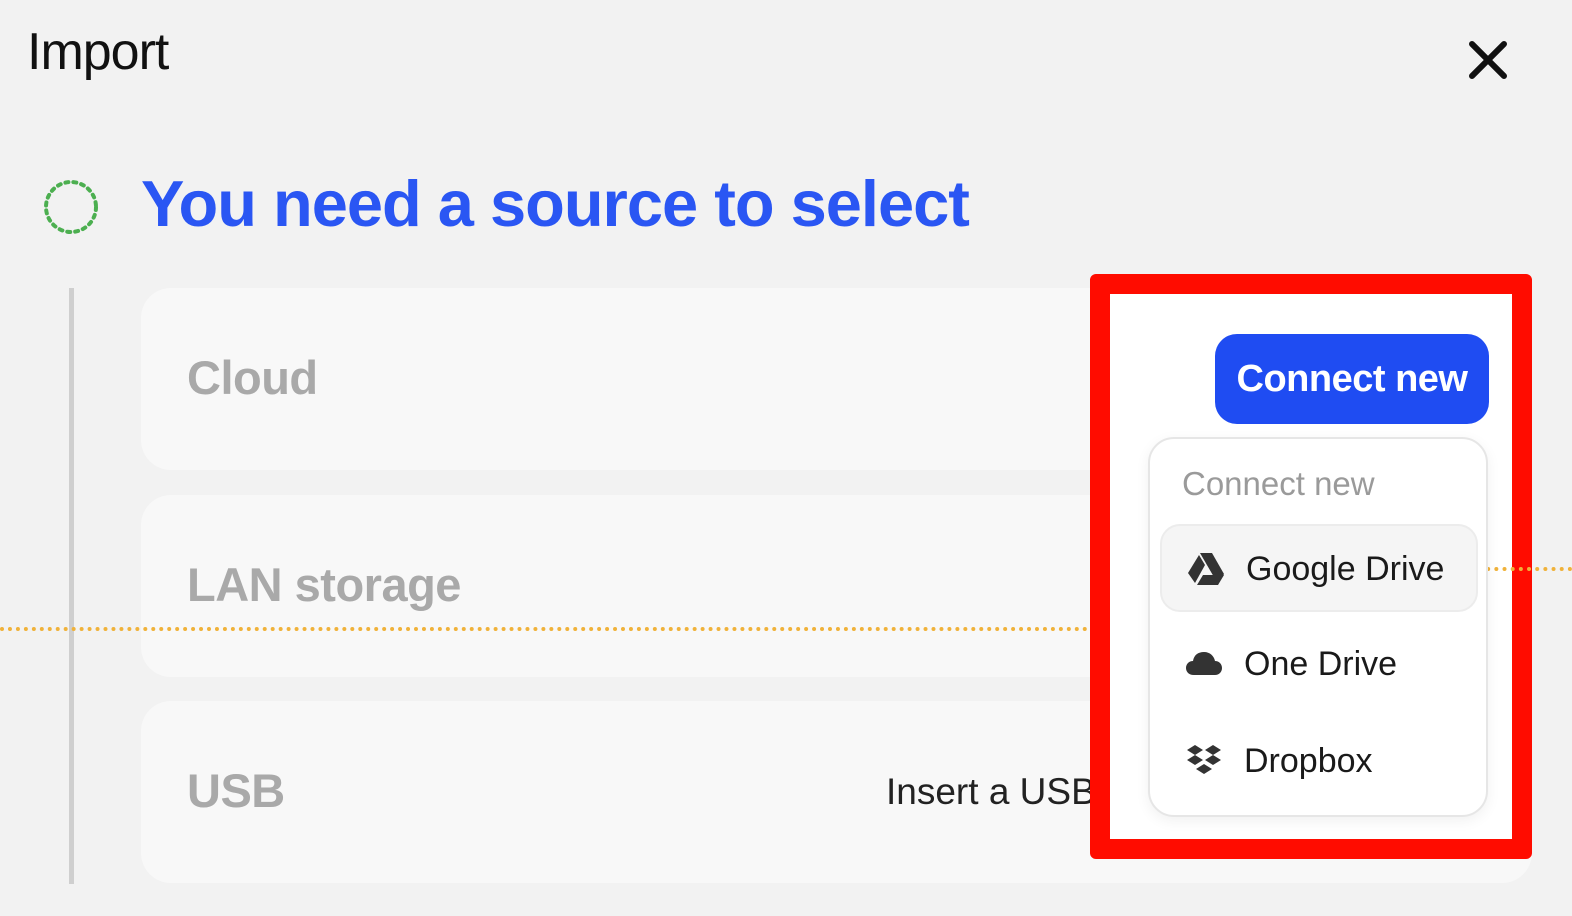  Describe the element at coordinates (71, 586) in the screenshot. I see `step-connector-line` at that location.